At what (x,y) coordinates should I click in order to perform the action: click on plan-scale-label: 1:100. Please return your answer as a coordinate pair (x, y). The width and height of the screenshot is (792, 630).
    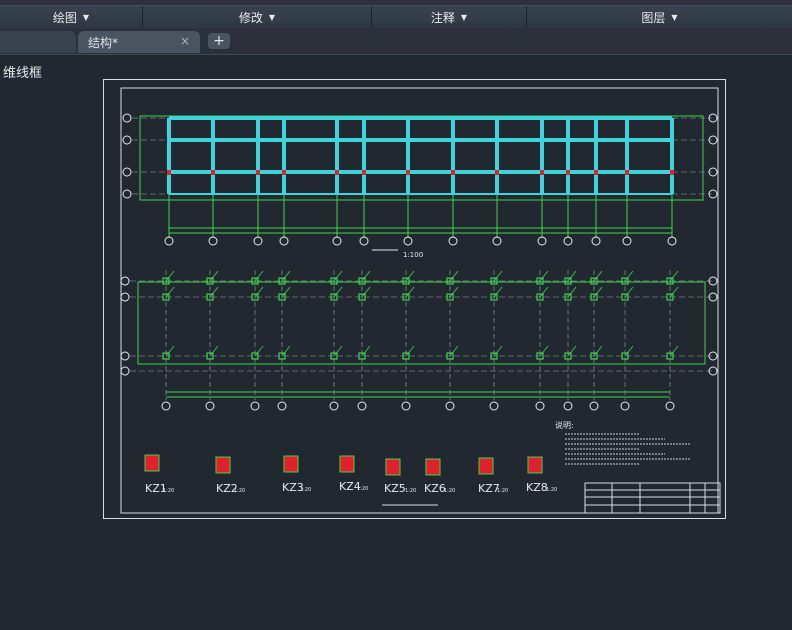
    Looking at the image, I should click on (413, 255).